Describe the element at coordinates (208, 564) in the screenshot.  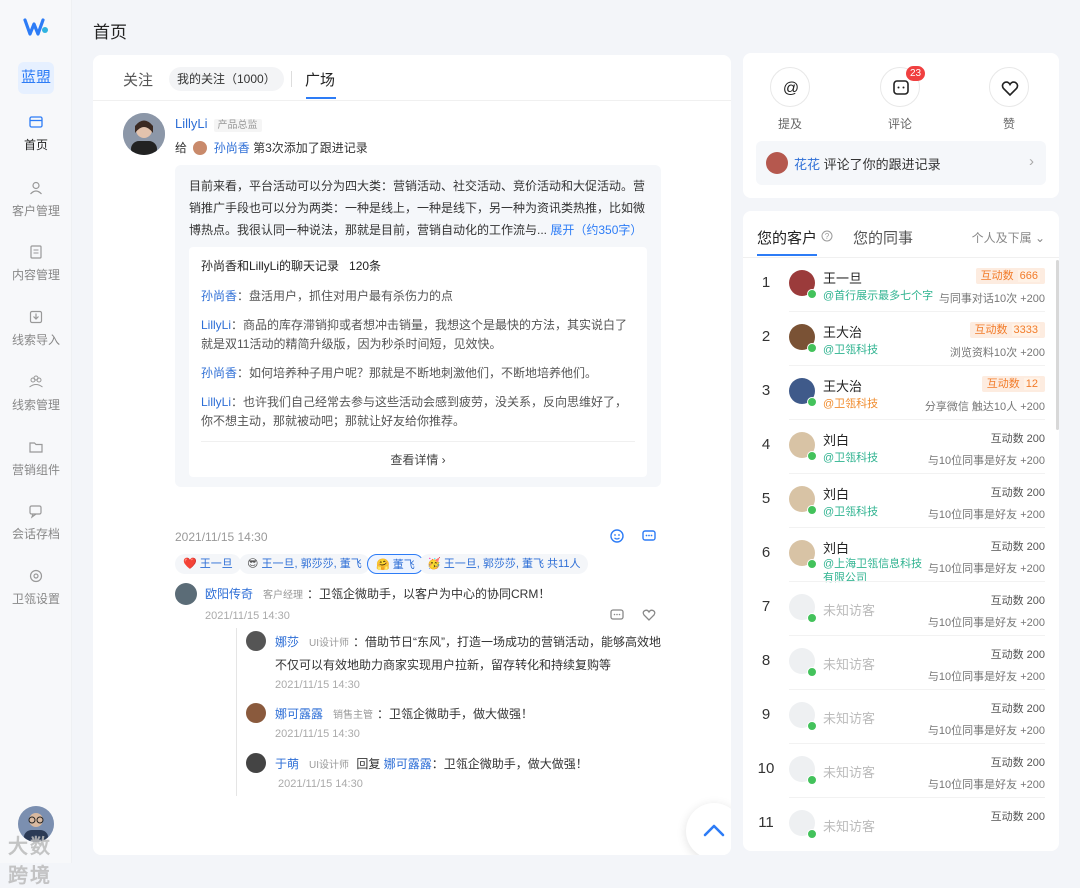
I see `reaction-chip: ❤️ 王一旦` at that location.